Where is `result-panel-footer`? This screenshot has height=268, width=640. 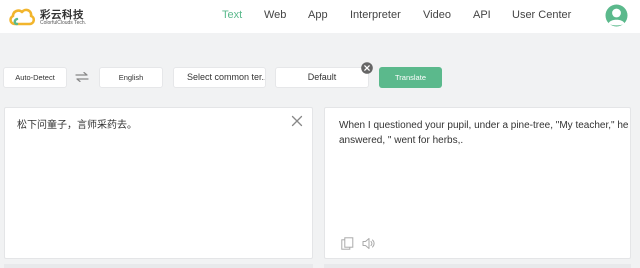
result-panel-footer is located at coordinates (477, 266).